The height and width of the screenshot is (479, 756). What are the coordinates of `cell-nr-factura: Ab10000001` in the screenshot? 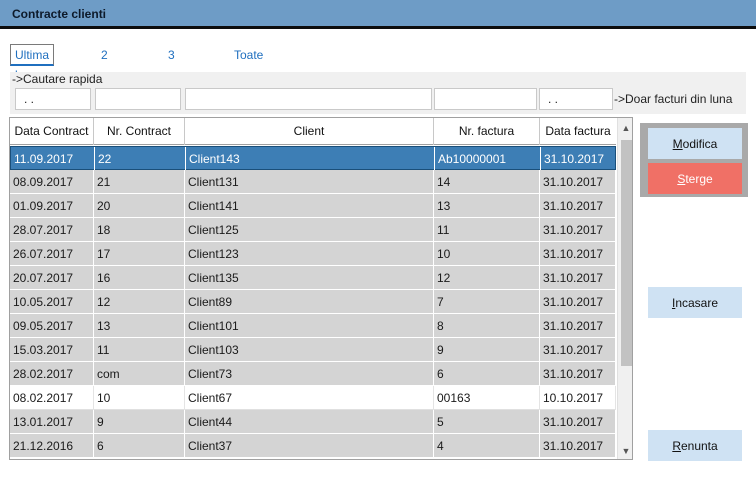 It's located at (488, 159).